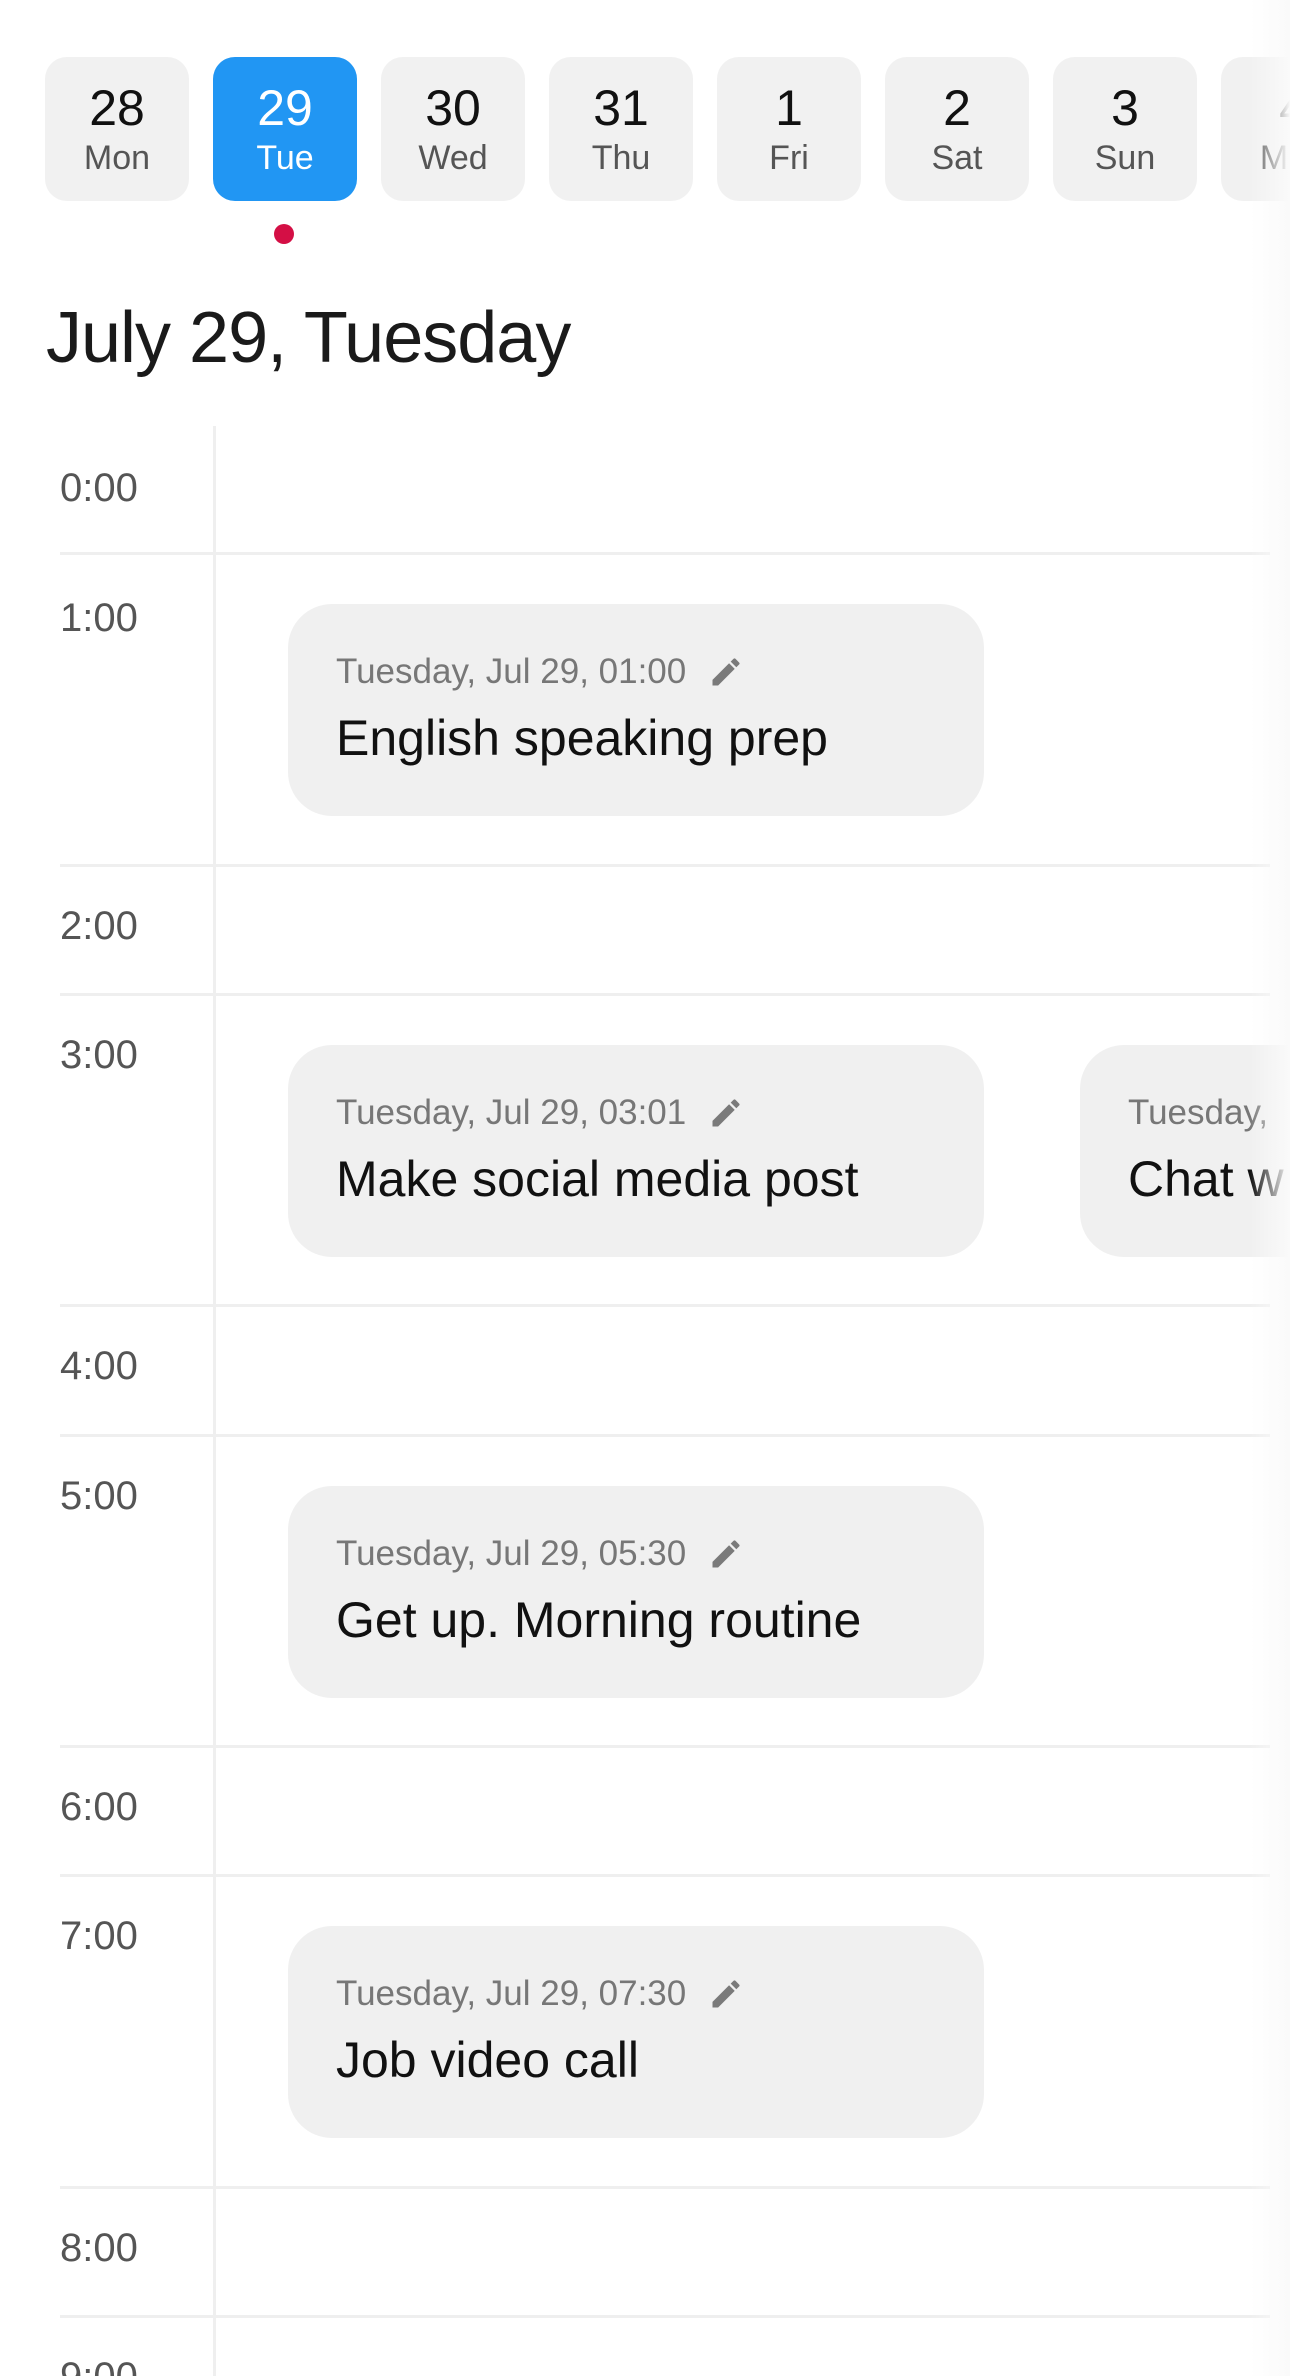 The image size is (1290, 2376). I want to click on event-meta: Tuesday, Jul 29, 03:01, so click(636, 1113).